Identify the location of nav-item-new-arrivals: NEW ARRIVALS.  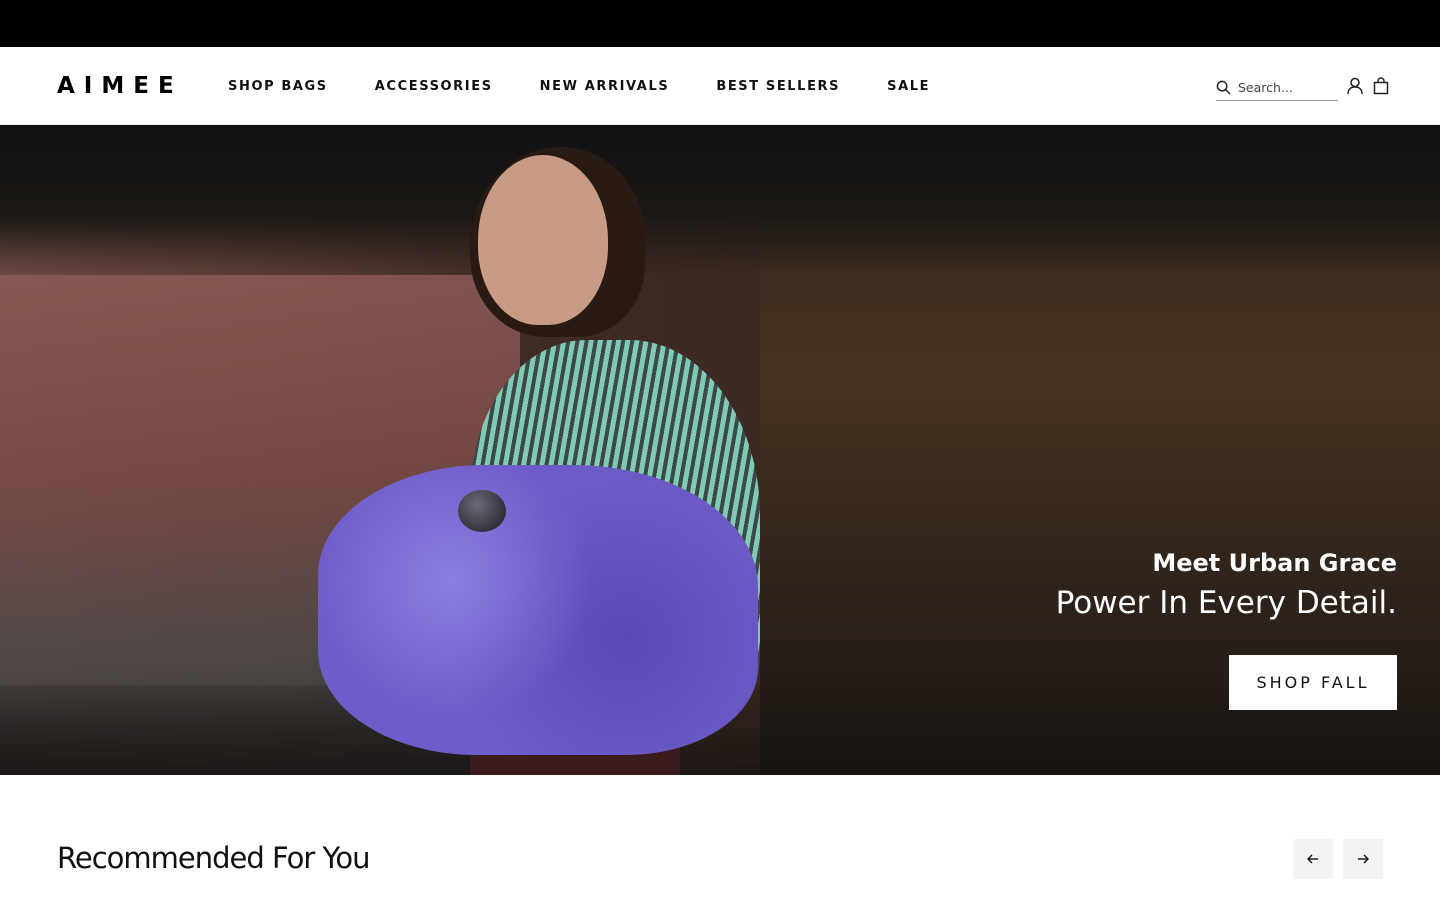
(605, 86).